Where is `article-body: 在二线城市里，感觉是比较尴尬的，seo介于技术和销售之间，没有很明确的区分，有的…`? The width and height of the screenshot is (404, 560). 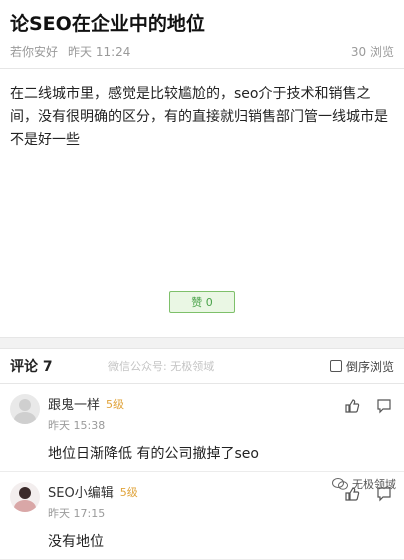 article-body: 在二线城市里，感觉是比较尴尬的，seo介于技术和销售之间，没有很明确的区分，有的… is located at coordinates (199, 117).